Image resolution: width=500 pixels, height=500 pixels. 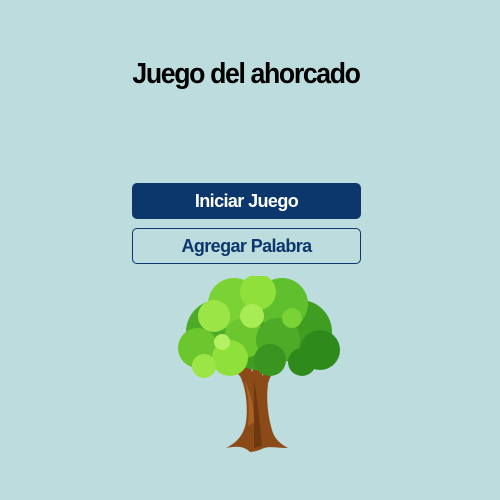 I want to click on add-word-button: Agregar Palabra, so click(x=246, y=246).